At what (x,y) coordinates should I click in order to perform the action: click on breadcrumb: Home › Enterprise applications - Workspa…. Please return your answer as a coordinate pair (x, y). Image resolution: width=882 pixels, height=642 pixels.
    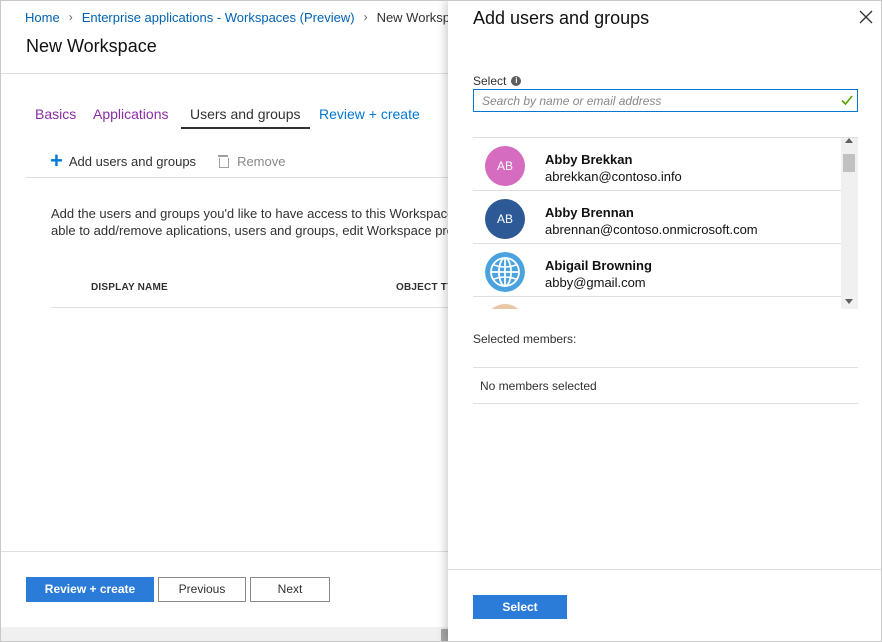
    Looking at the image, I should click on (248, 17).